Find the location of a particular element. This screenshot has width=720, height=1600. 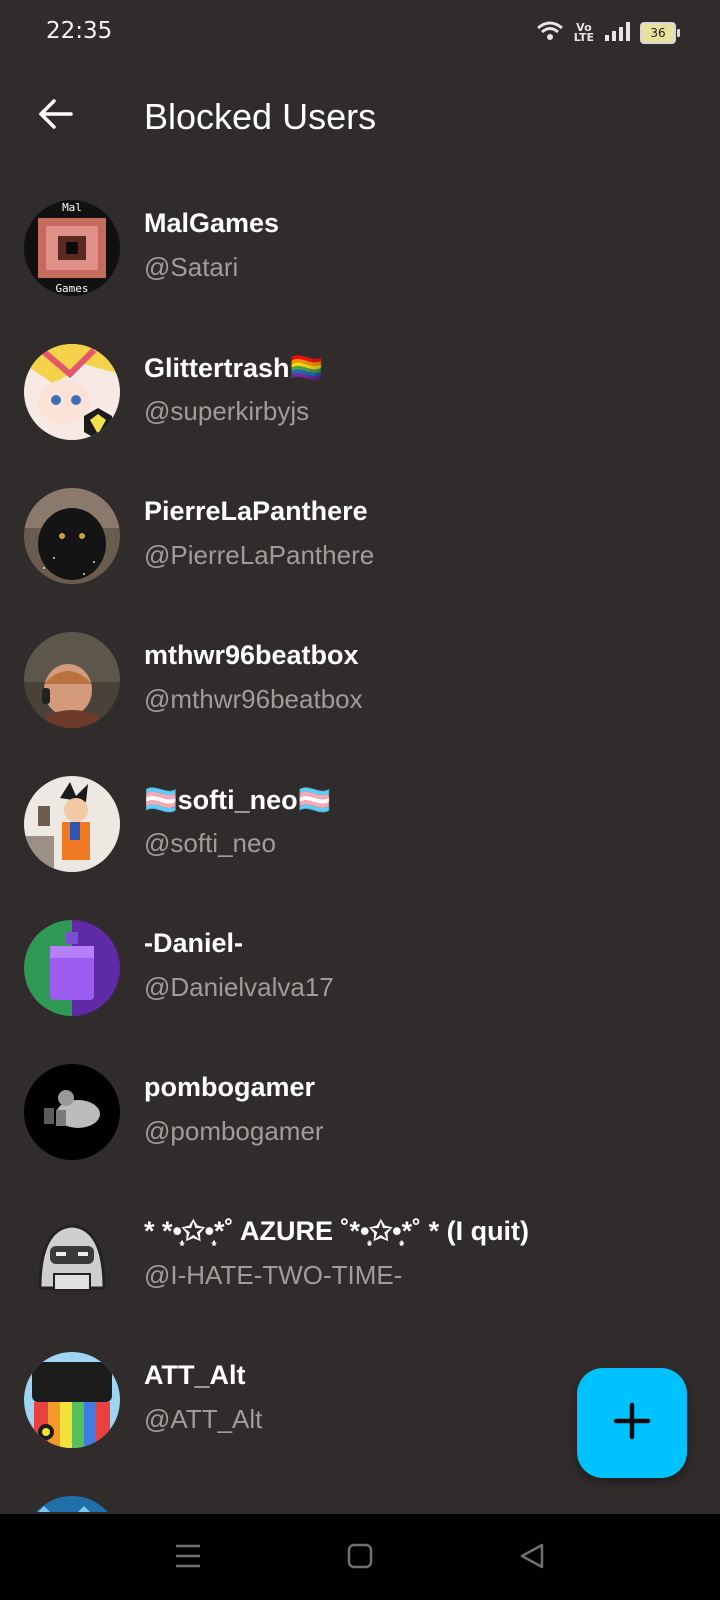

battery-icon: 36 is located at coordinates (660, 33).